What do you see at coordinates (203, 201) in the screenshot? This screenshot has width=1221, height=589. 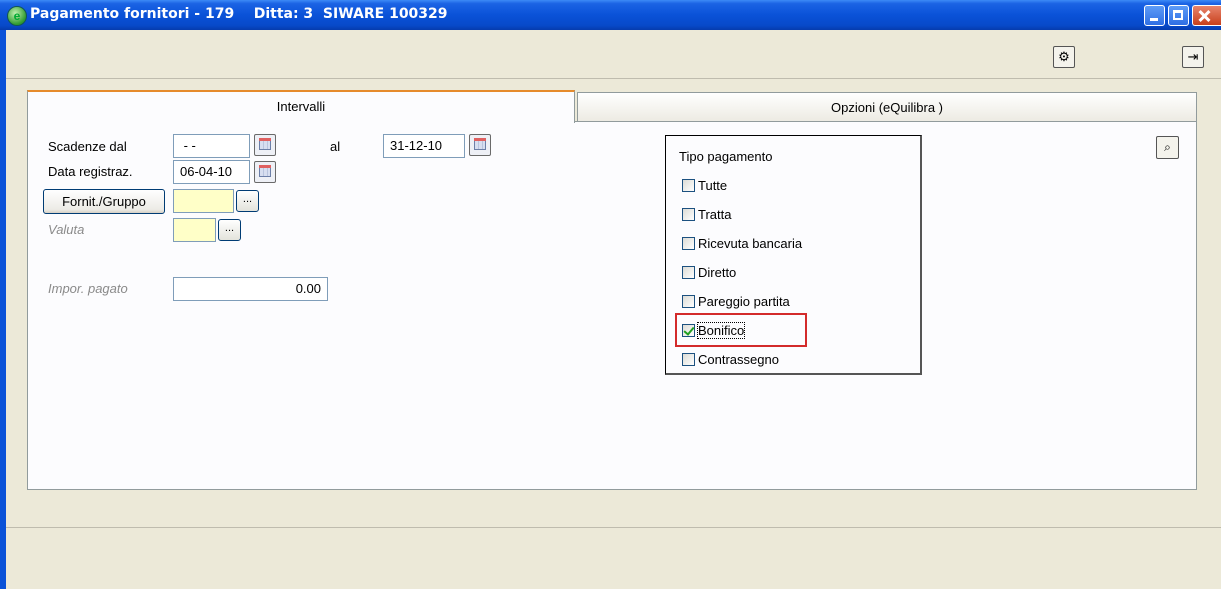 I see `fornit-gruppo-field` at bounding box center [203, 201].